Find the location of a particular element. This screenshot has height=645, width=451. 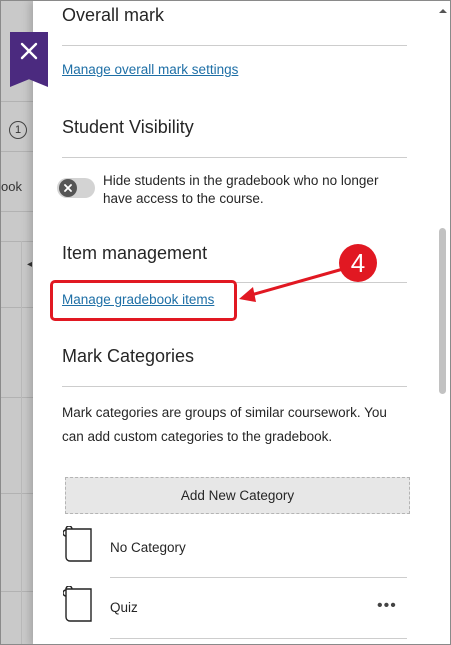

annotation-arrow-icon is located at coordinates (291, 284).